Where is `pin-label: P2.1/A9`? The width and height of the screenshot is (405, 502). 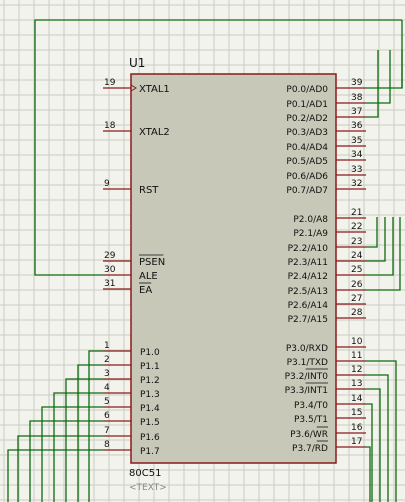 pin-label: P2.1/A9 is located at coordinates (310, 234).